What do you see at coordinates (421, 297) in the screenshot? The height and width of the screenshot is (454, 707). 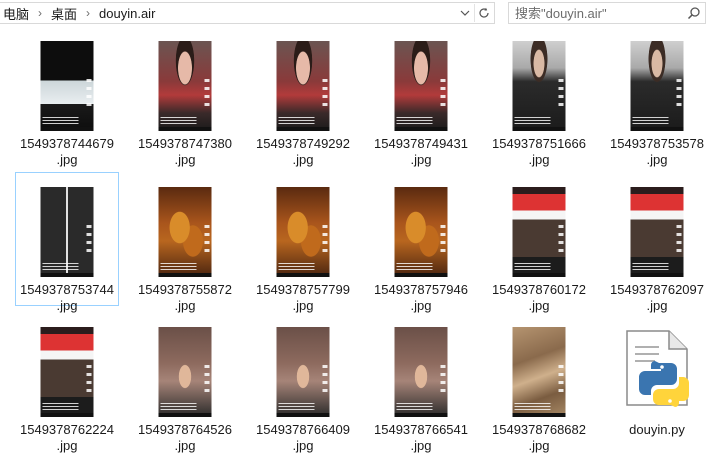 I see `file-name: 1549378757946 .jpg` at bounding box center [421, 297].